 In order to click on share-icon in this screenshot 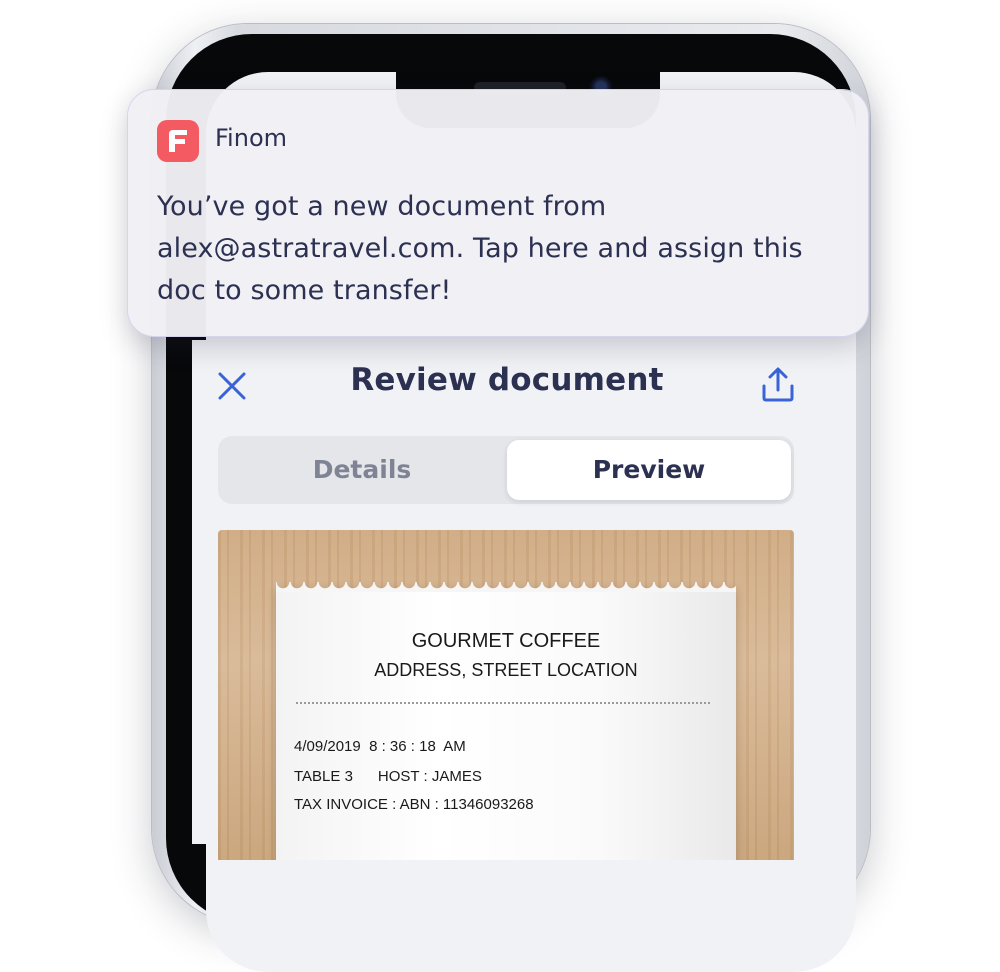, I will do `click(778, 384)`.